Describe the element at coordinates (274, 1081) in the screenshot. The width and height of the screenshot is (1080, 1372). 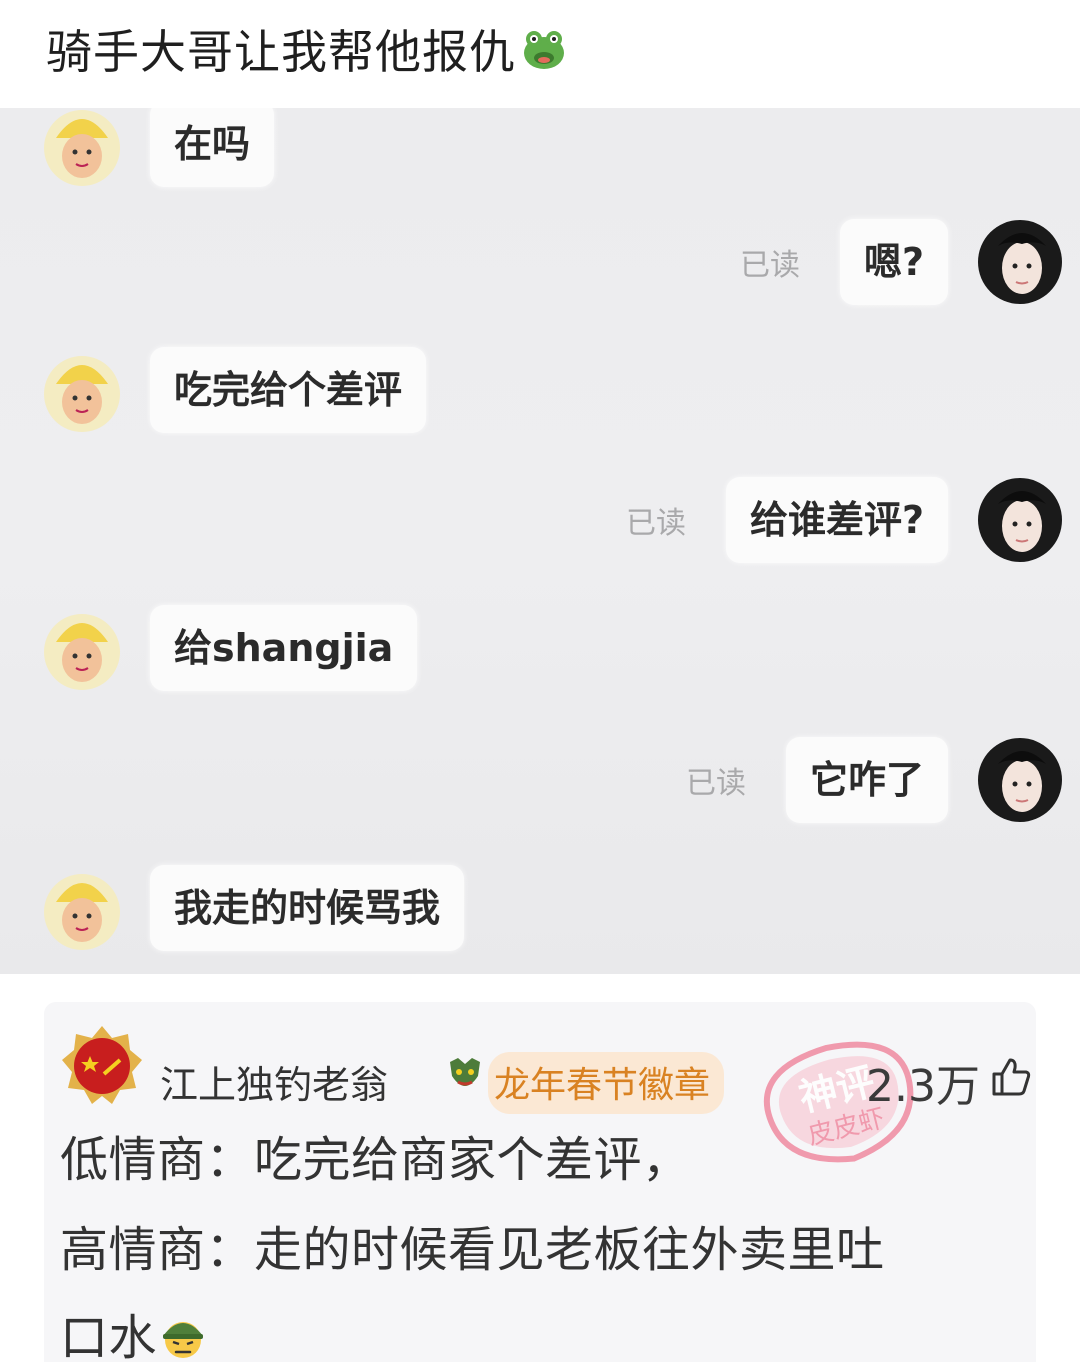
I see `commenter-name: 江上独钓老翁` at that location.